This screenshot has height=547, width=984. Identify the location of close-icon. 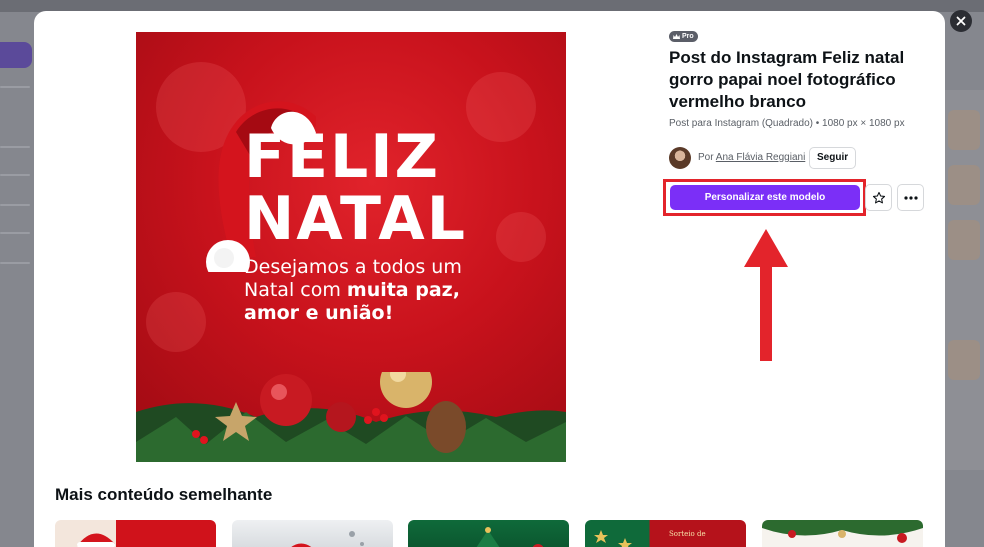
(961, 21).